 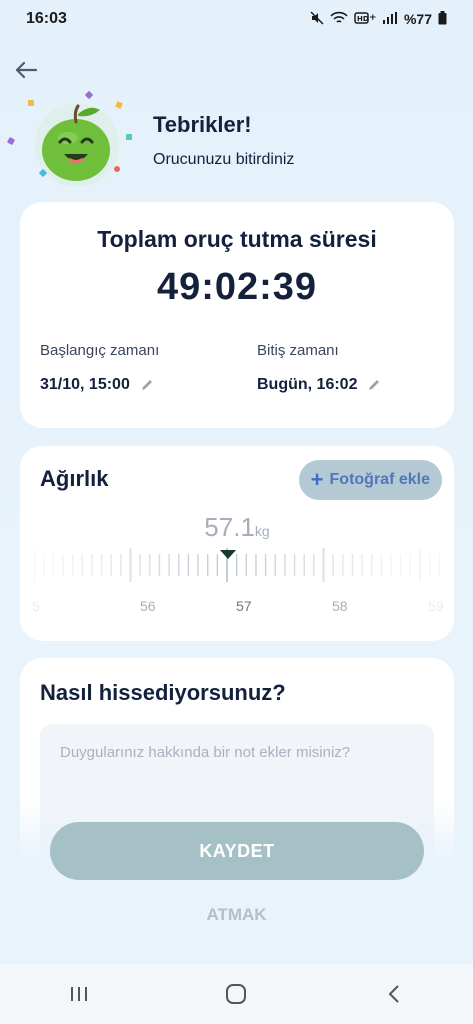 I want to click on weight-unit: kg, so click(x=262, y=531).